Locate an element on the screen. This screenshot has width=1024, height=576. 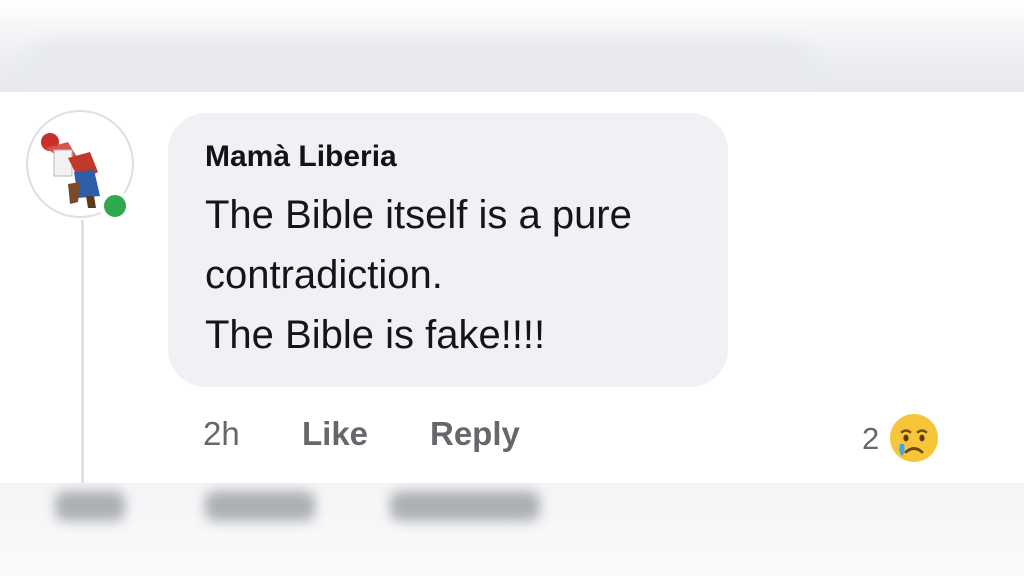
comment-author: Mamà Liberia is located at coordinates (301, 157).